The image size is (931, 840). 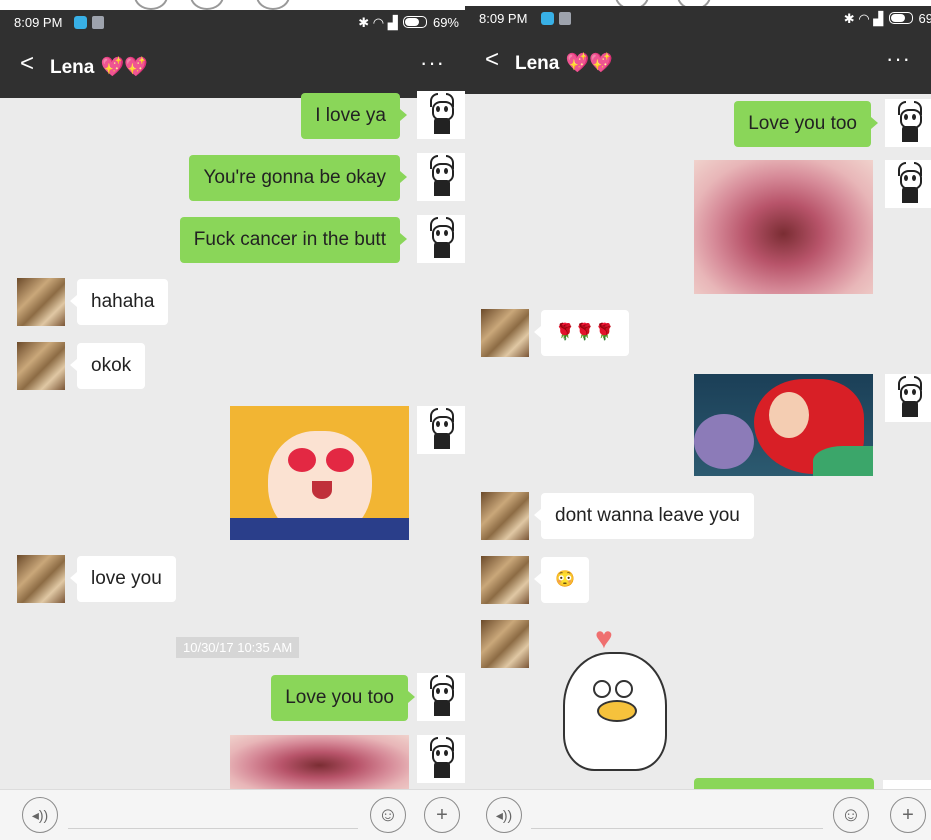 What do you see at coordinates (561, 580) in the screenshot?
I see `message-bubble-received: 😳` at bounding box center [561, 580].